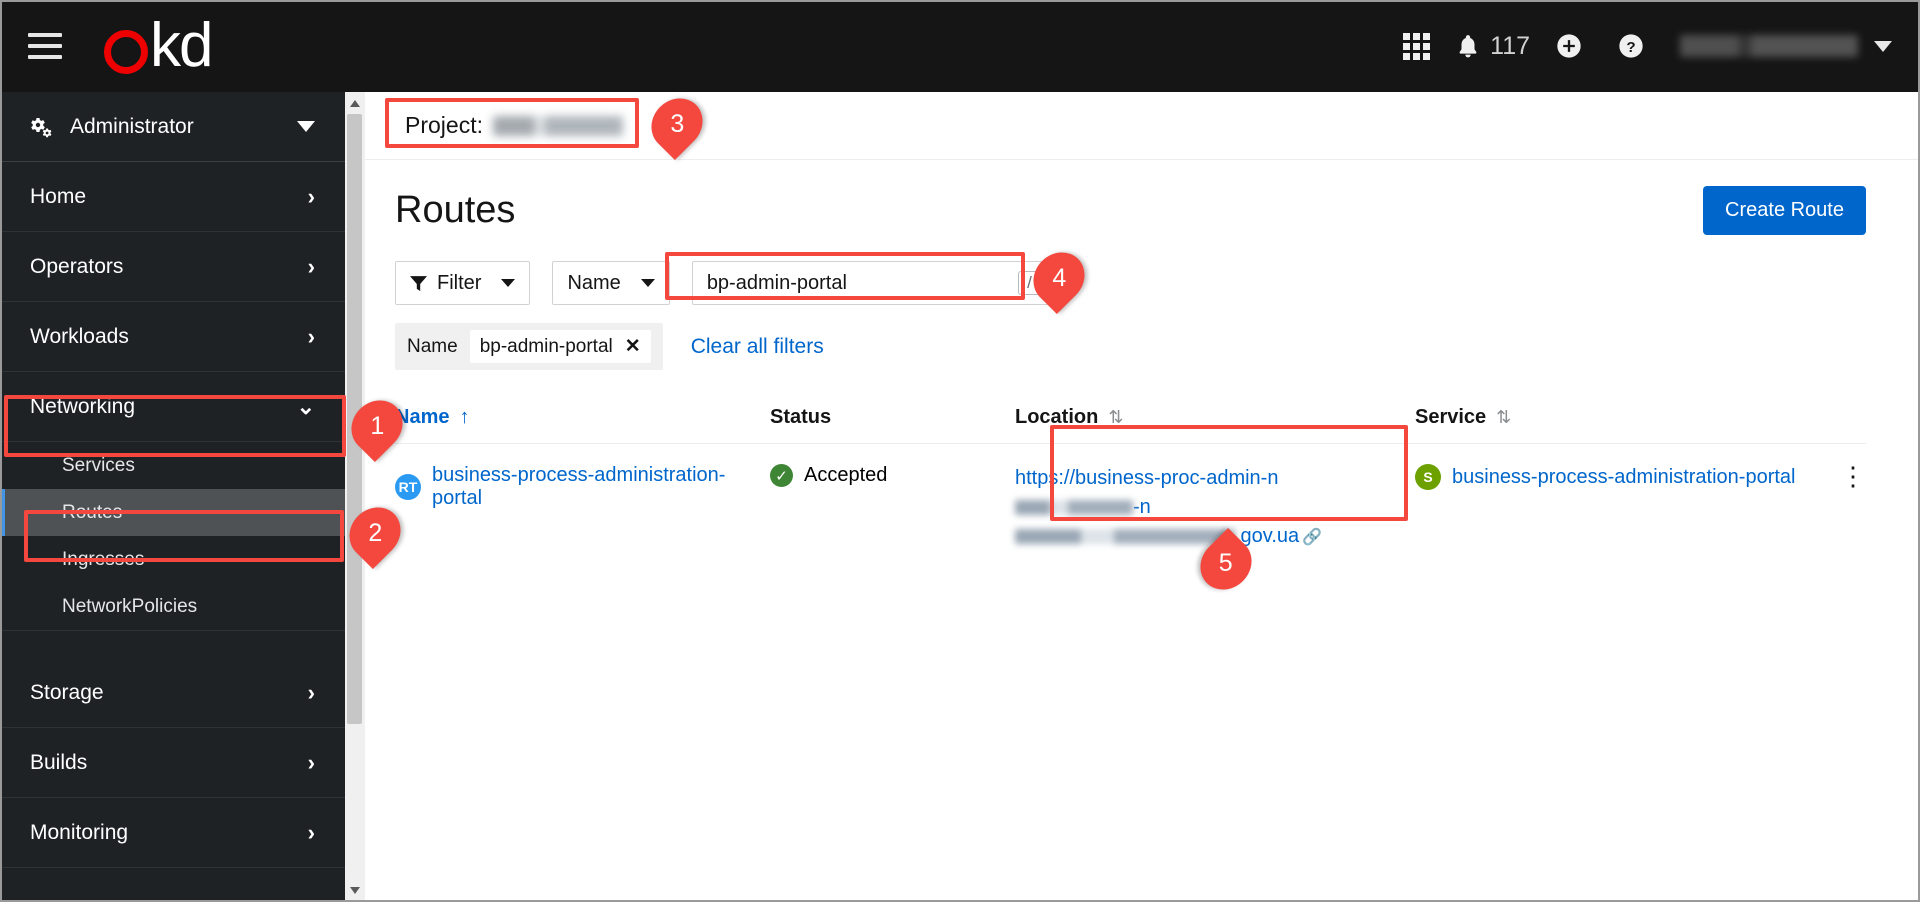  I want to click on perspective-switcher: Administrator, so click(172, 127).